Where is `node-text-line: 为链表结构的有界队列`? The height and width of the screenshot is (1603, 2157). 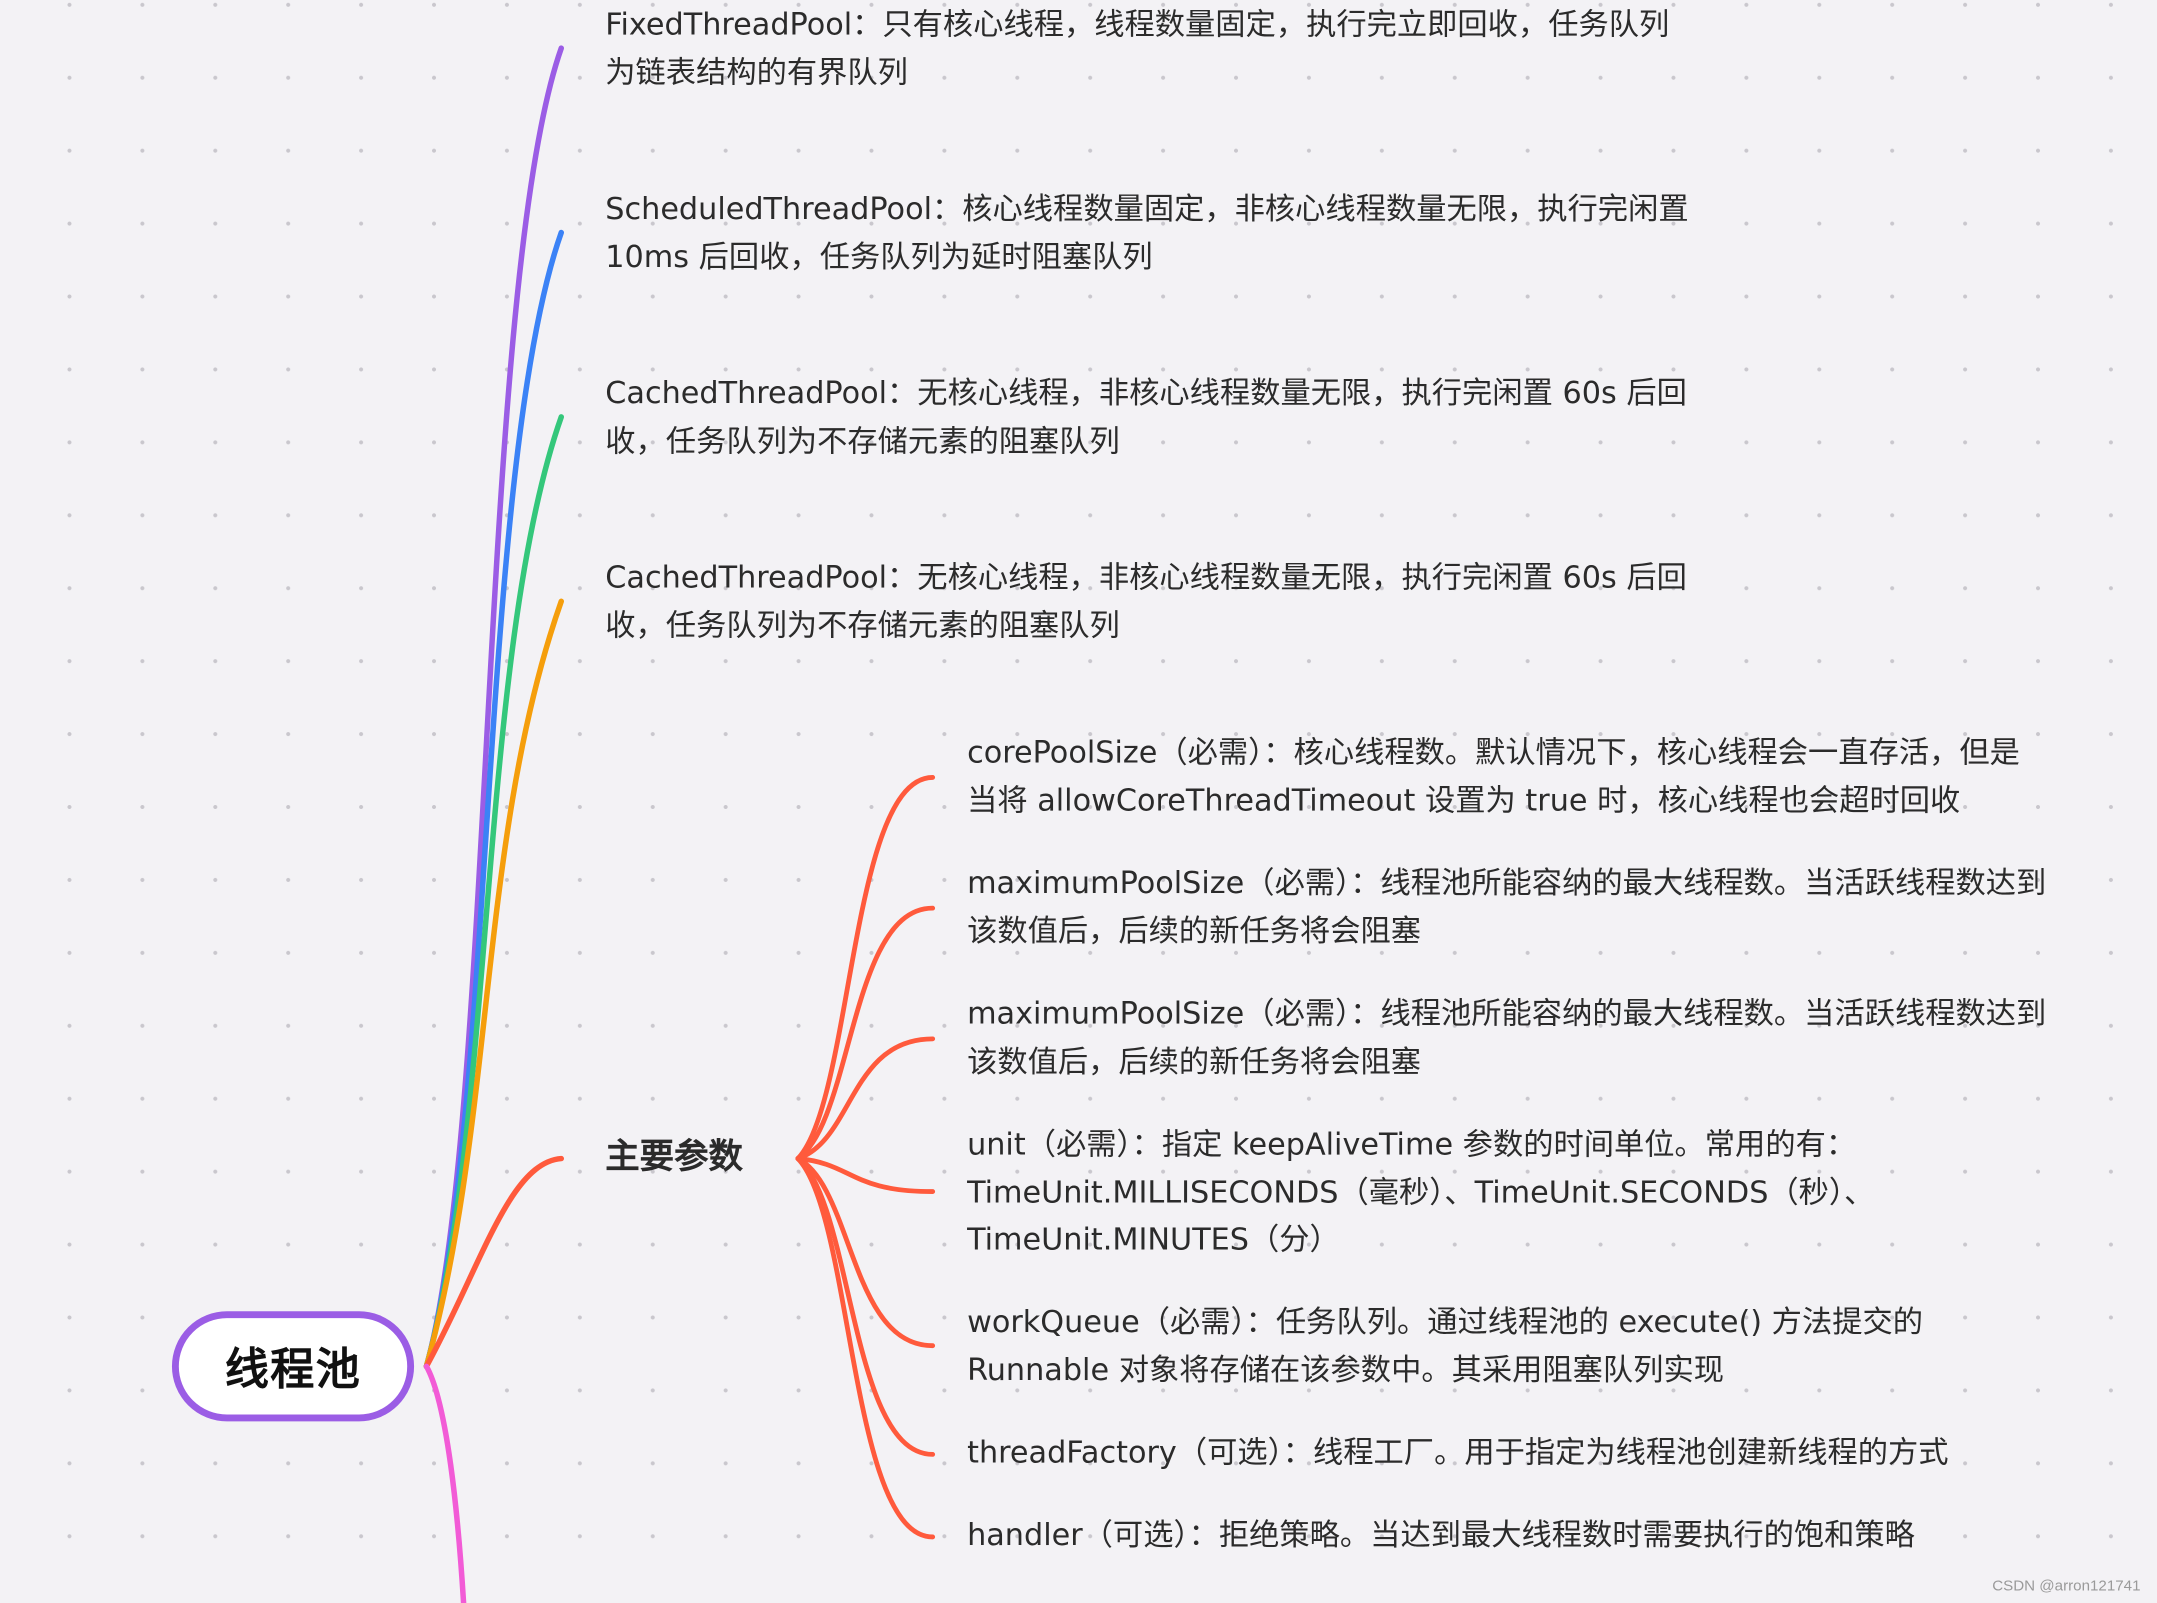
node-text-line: 为链表结构的有界队列 is located at coordinates (756, 73).